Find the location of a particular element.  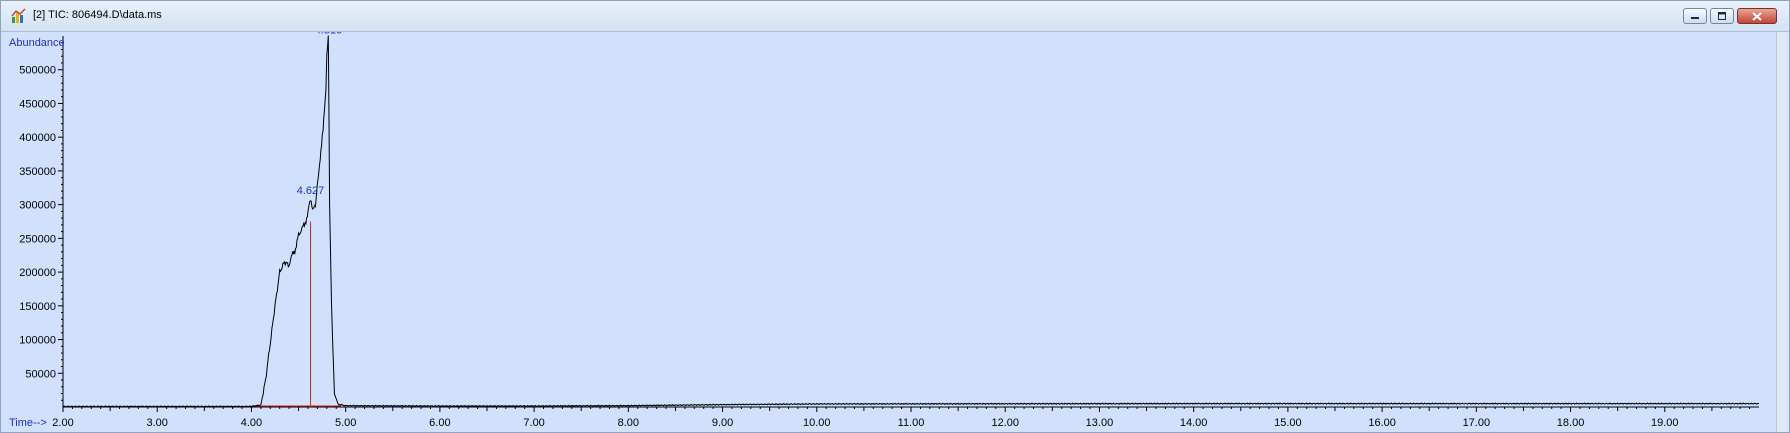

x-tick-label: 13.00 is located at coordinates (1100, 423).